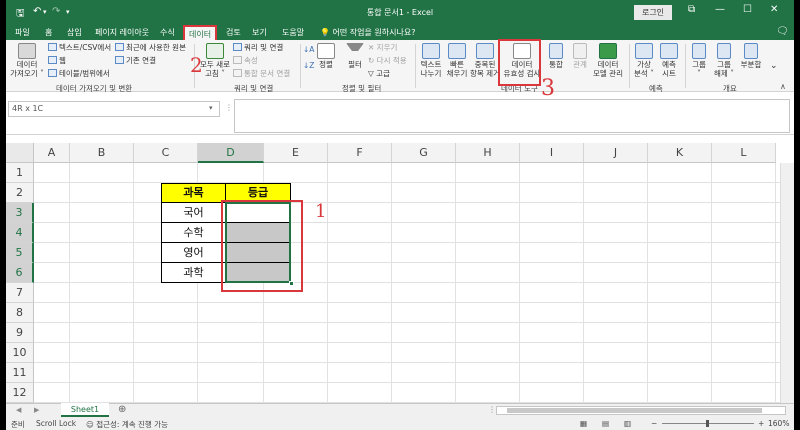  What do you see at coordinates (492, 409) in the screenshot?
I see `tab-split-grip-icon: ⋮` at bounding box center [492, 409].